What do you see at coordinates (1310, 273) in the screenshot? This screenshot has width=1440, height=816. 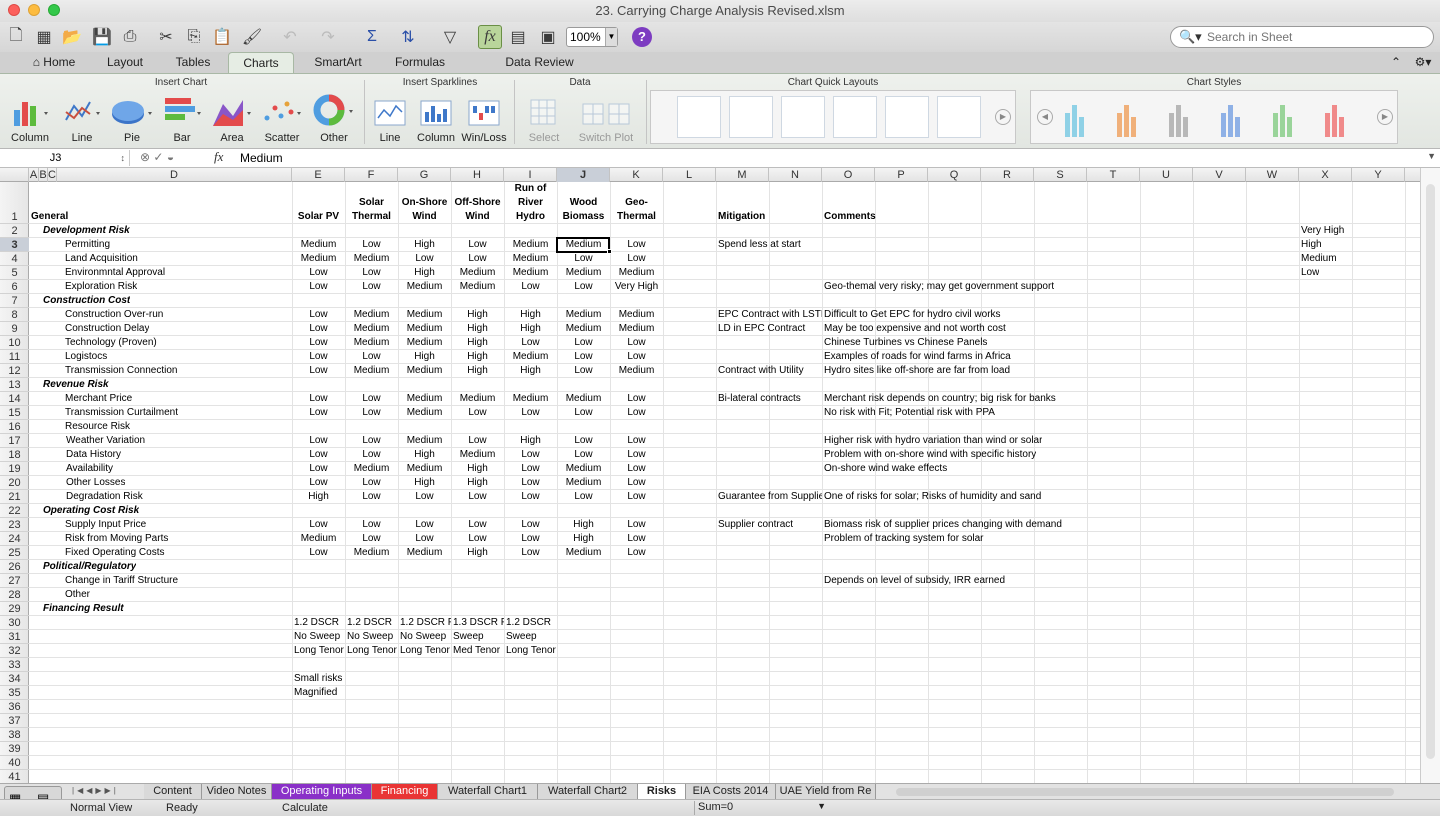 I see `legend-cell: Low` at bounding box center [1310, 273].